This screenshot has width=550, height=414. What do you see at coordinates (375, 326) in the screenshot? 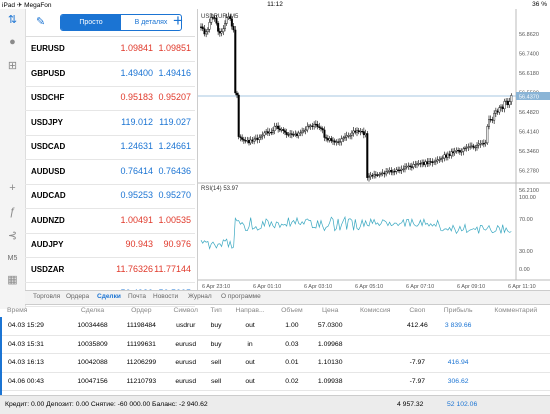
I see `cell-commission` at bounding box center [375, 326].